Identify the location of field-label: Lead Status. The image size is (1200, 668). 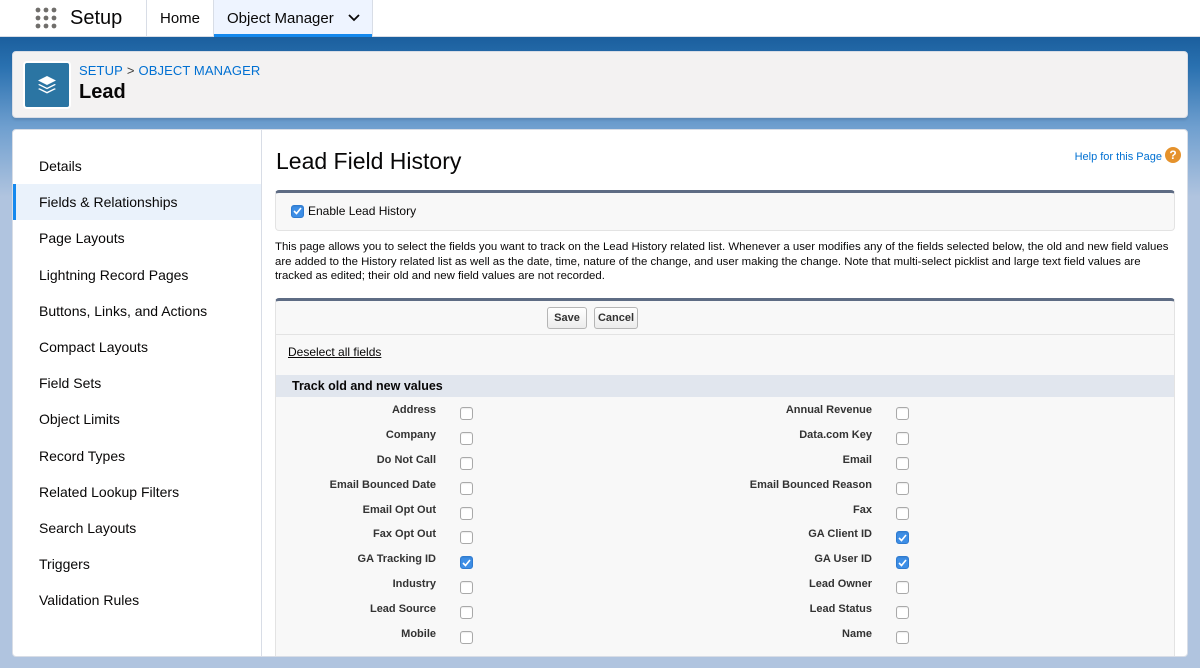
(840, 609).